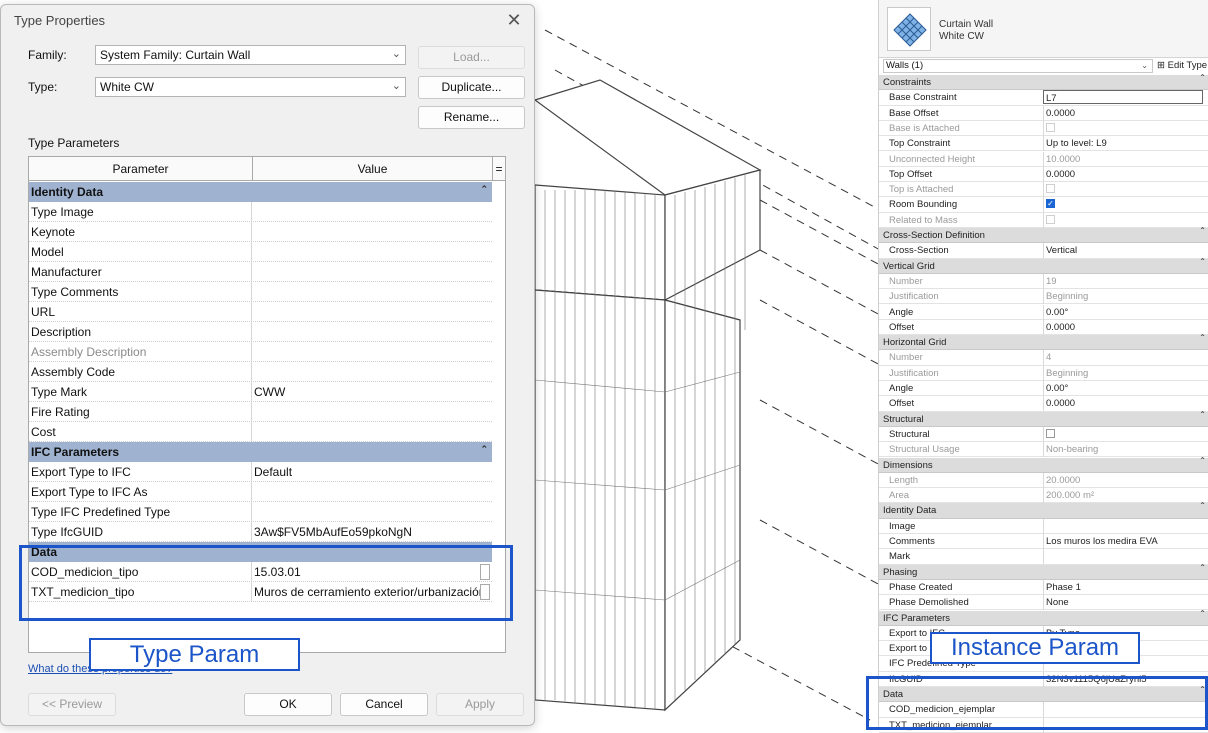 The width and height of the screenshot is (1208, 733). I want to click on parameter-row: Fire Rating, so click(260, 412).